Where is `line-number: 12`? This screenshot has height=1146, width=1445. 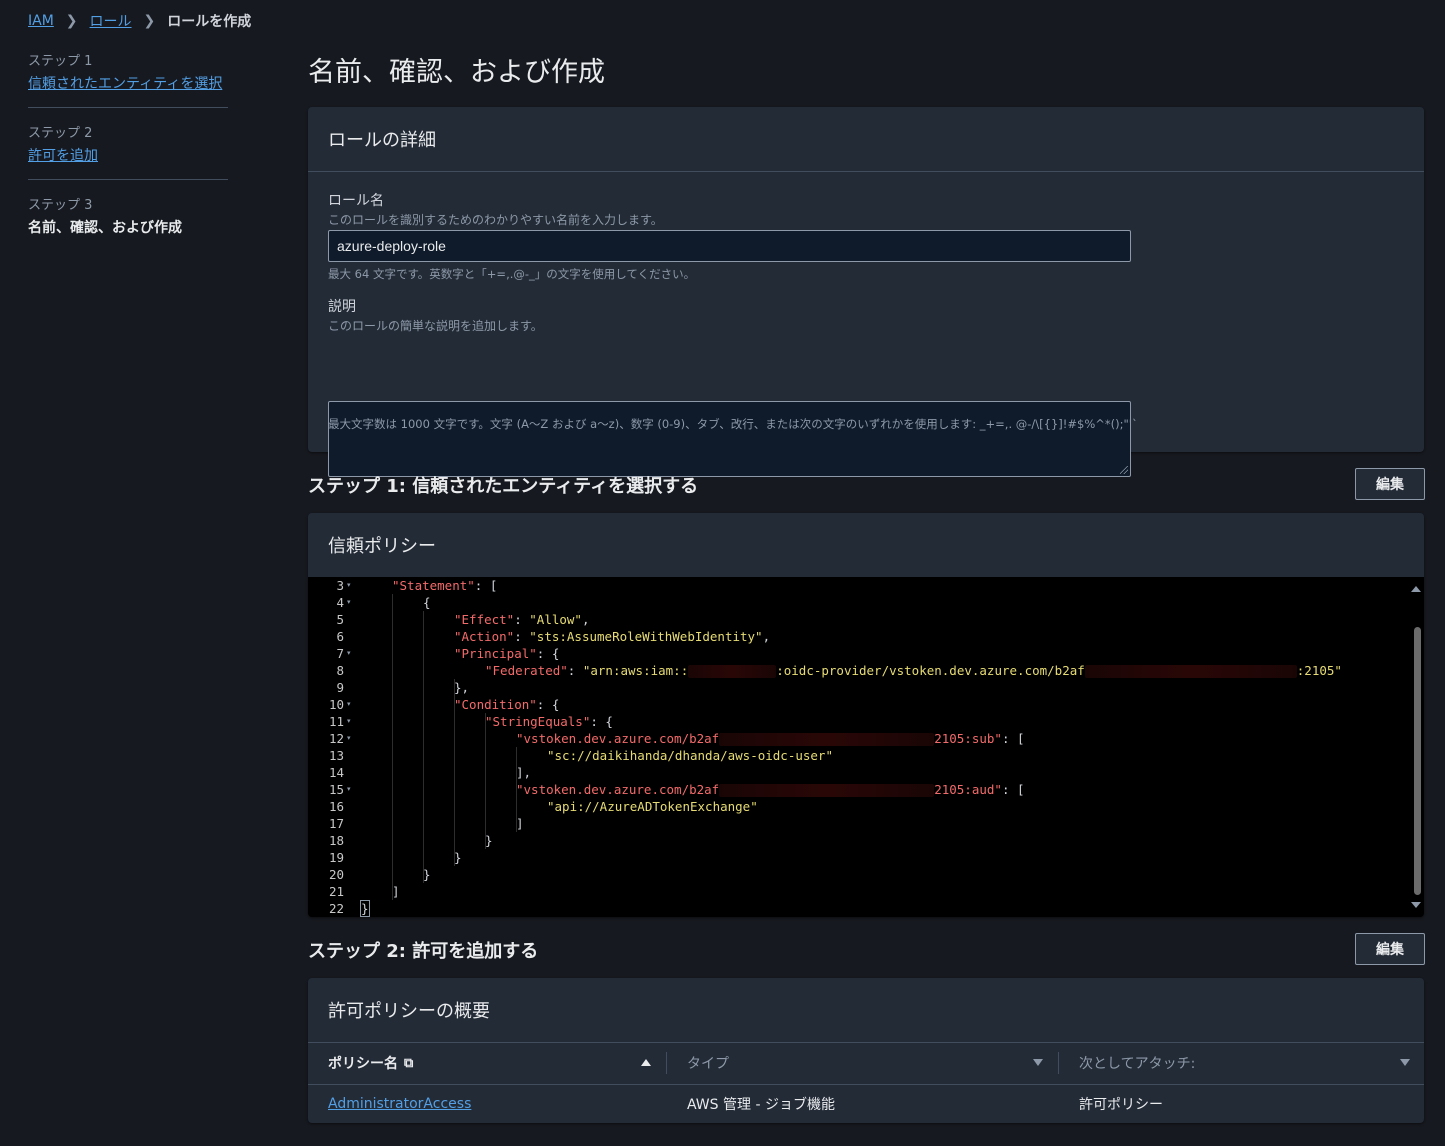 line-number: 12 is located at coordinates (336, 738).